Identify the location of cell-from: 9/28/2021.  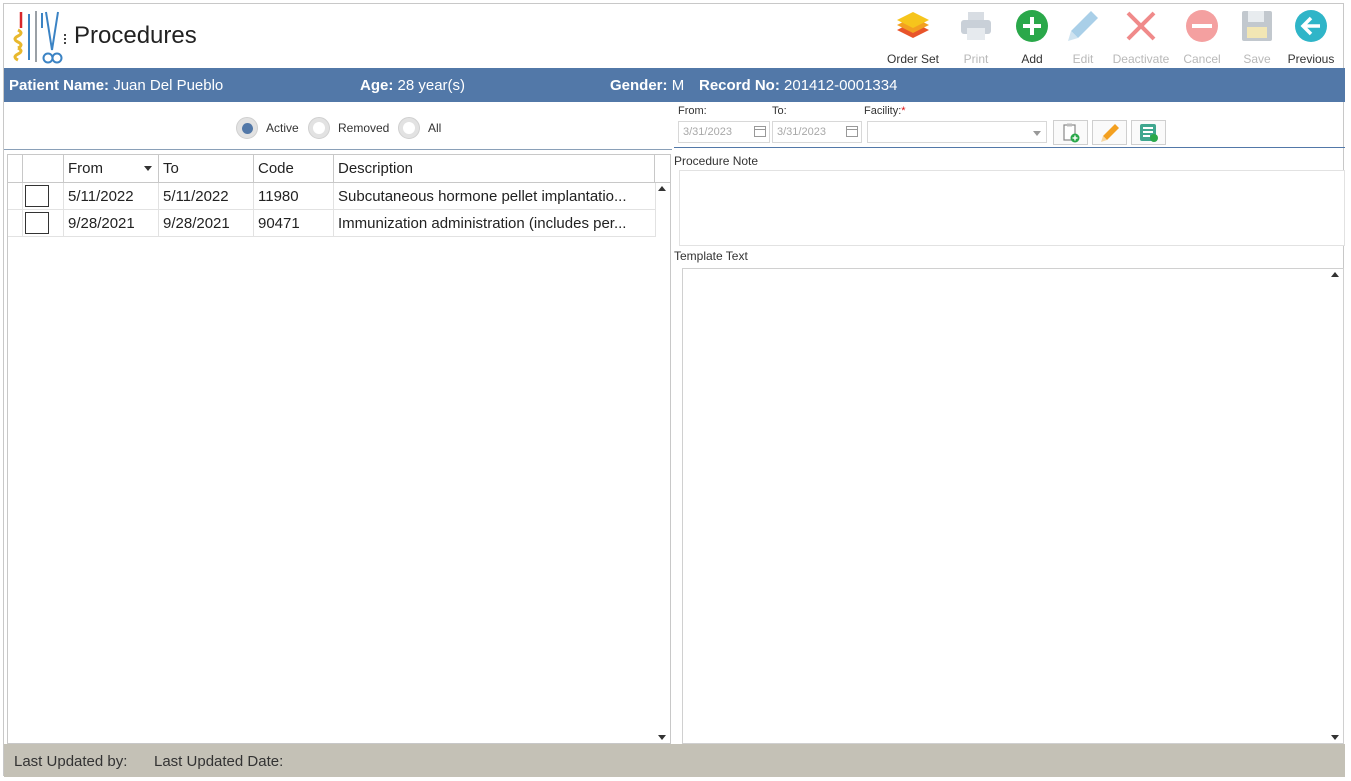
(111, 223).